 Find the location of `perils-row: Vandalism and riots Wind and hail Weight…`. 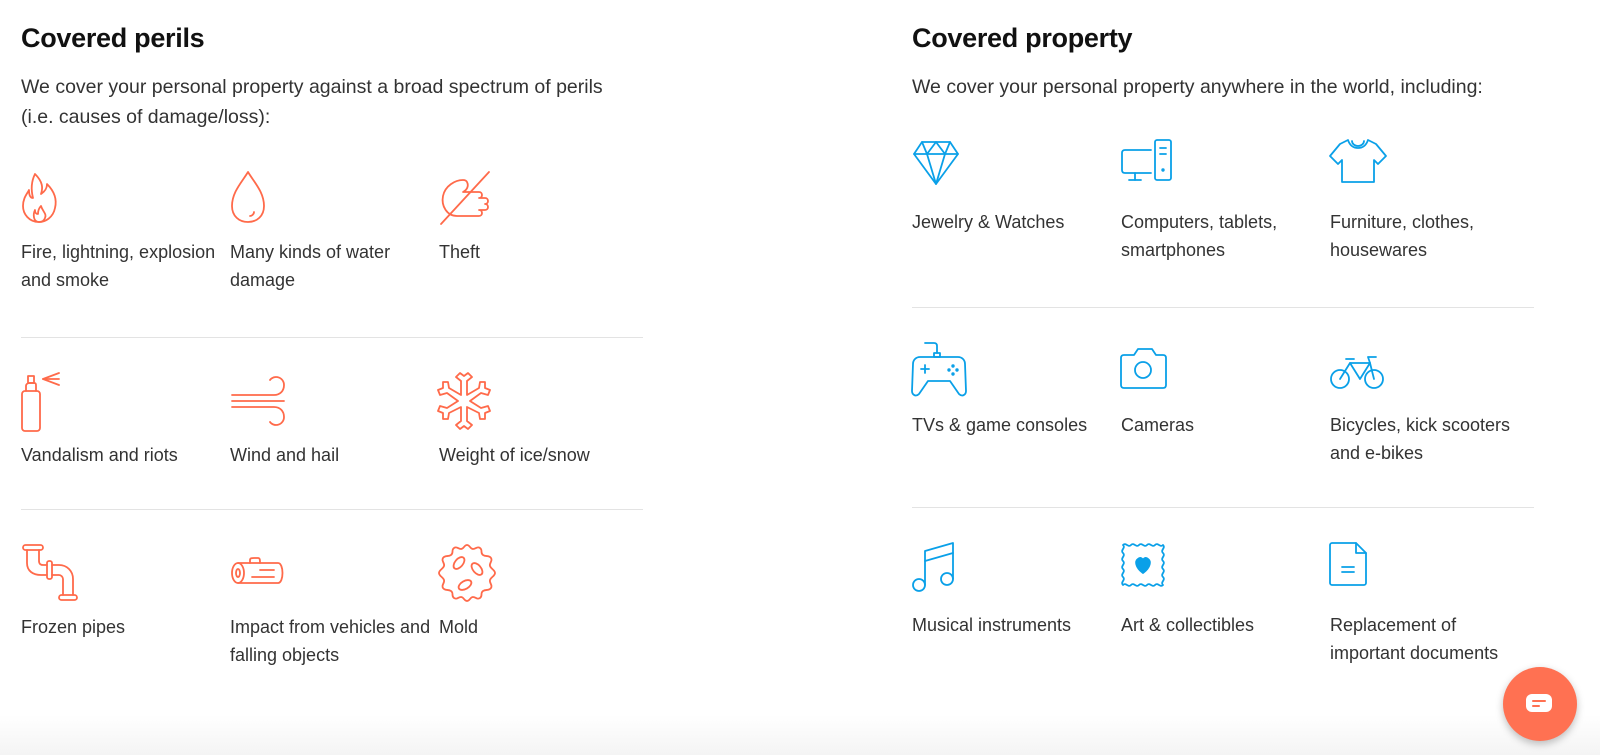

perils-row: Vandalism and riots Wind and hail Weight… is located at coordinates (332, 424).